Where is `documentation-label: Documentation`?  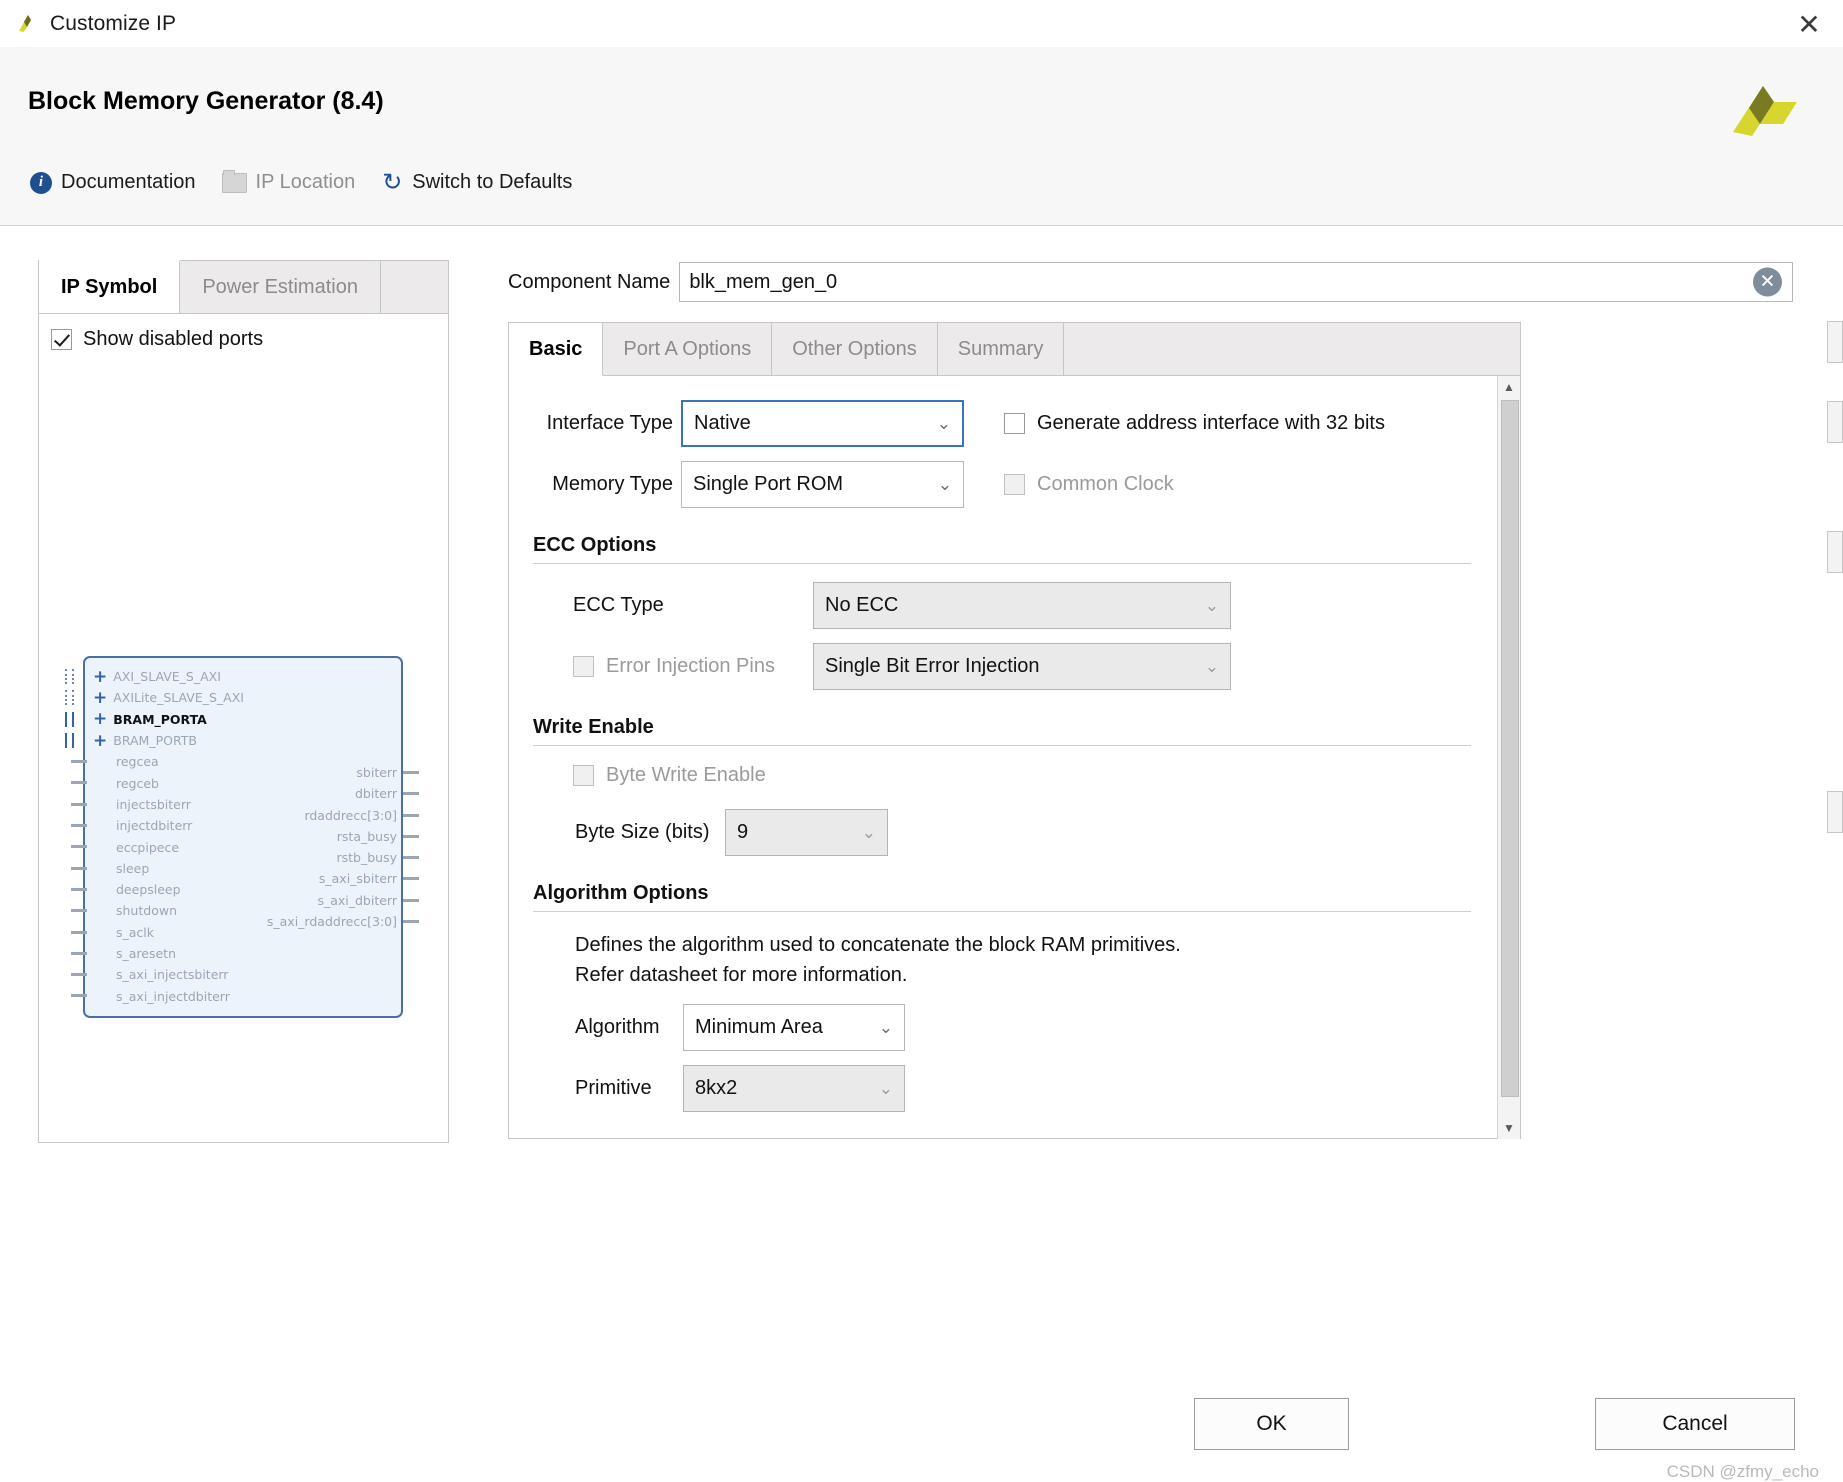 documentation-label: Documentation is located at coordinates (128, 182).